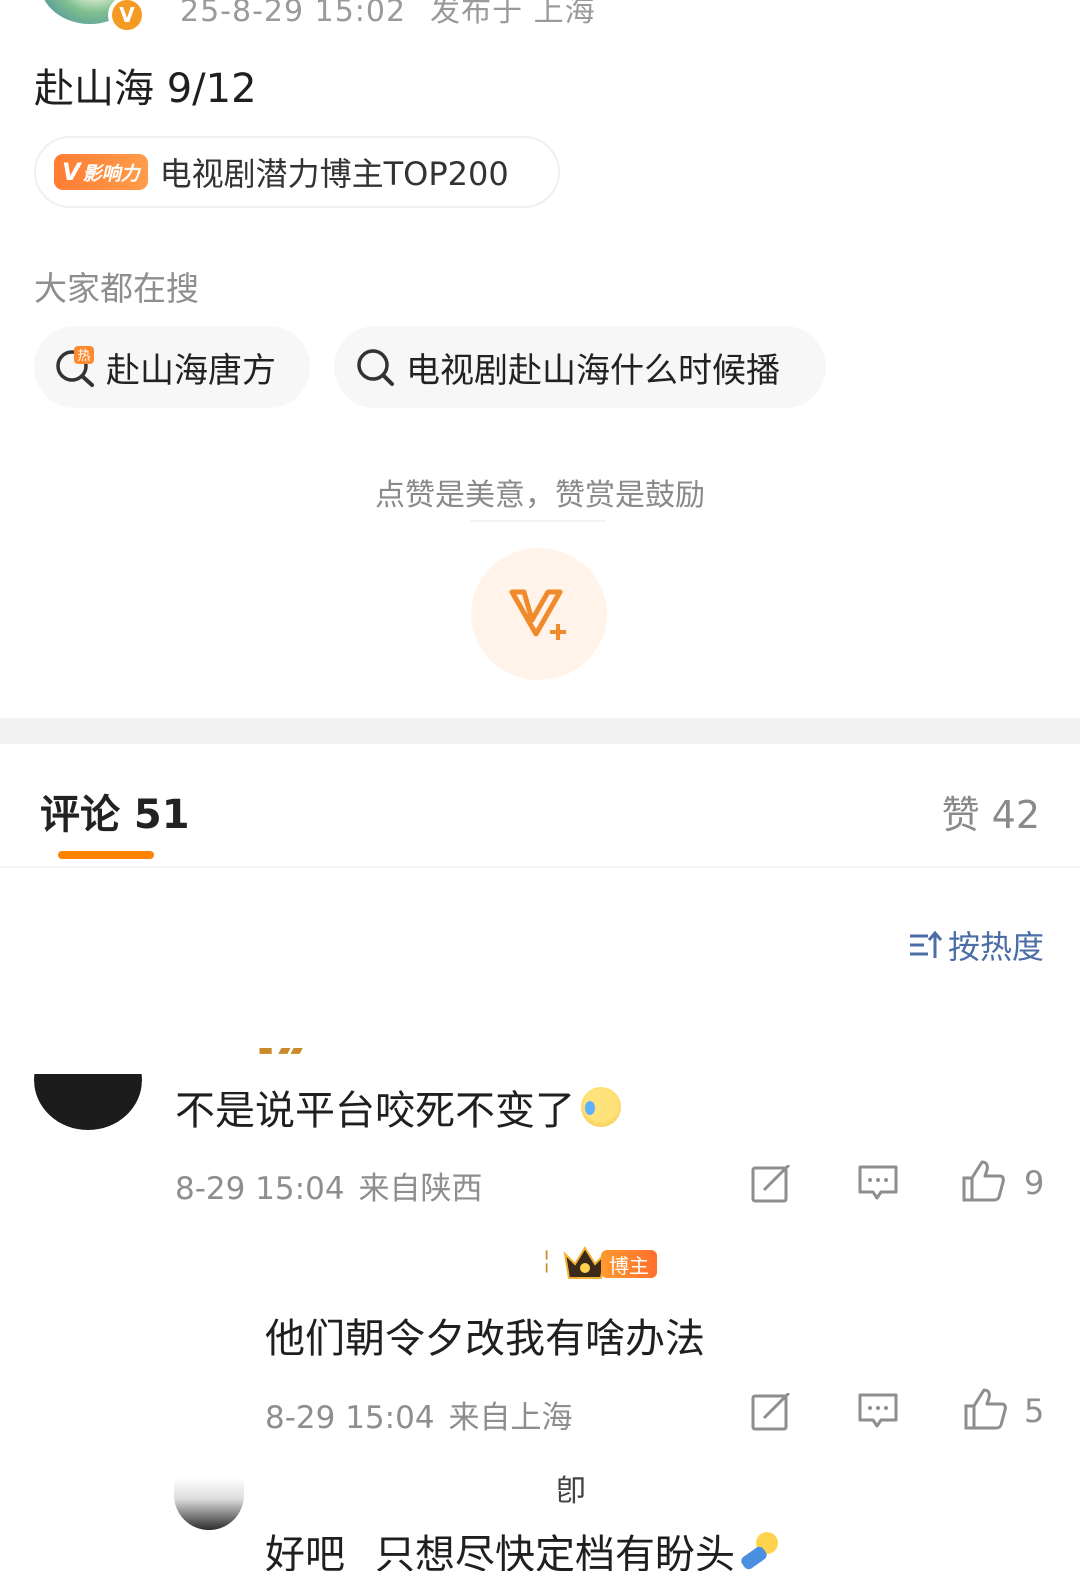 The width and height of the screenshot is (1080, 1571). I want to click on comment-text-part: 好吧, so click(305, 1551).